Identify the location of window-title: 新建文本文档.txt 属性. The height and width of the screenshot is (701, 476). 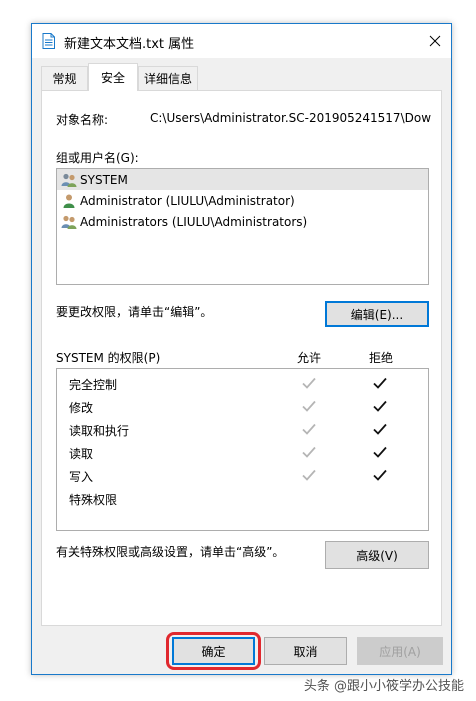
(129, 44).